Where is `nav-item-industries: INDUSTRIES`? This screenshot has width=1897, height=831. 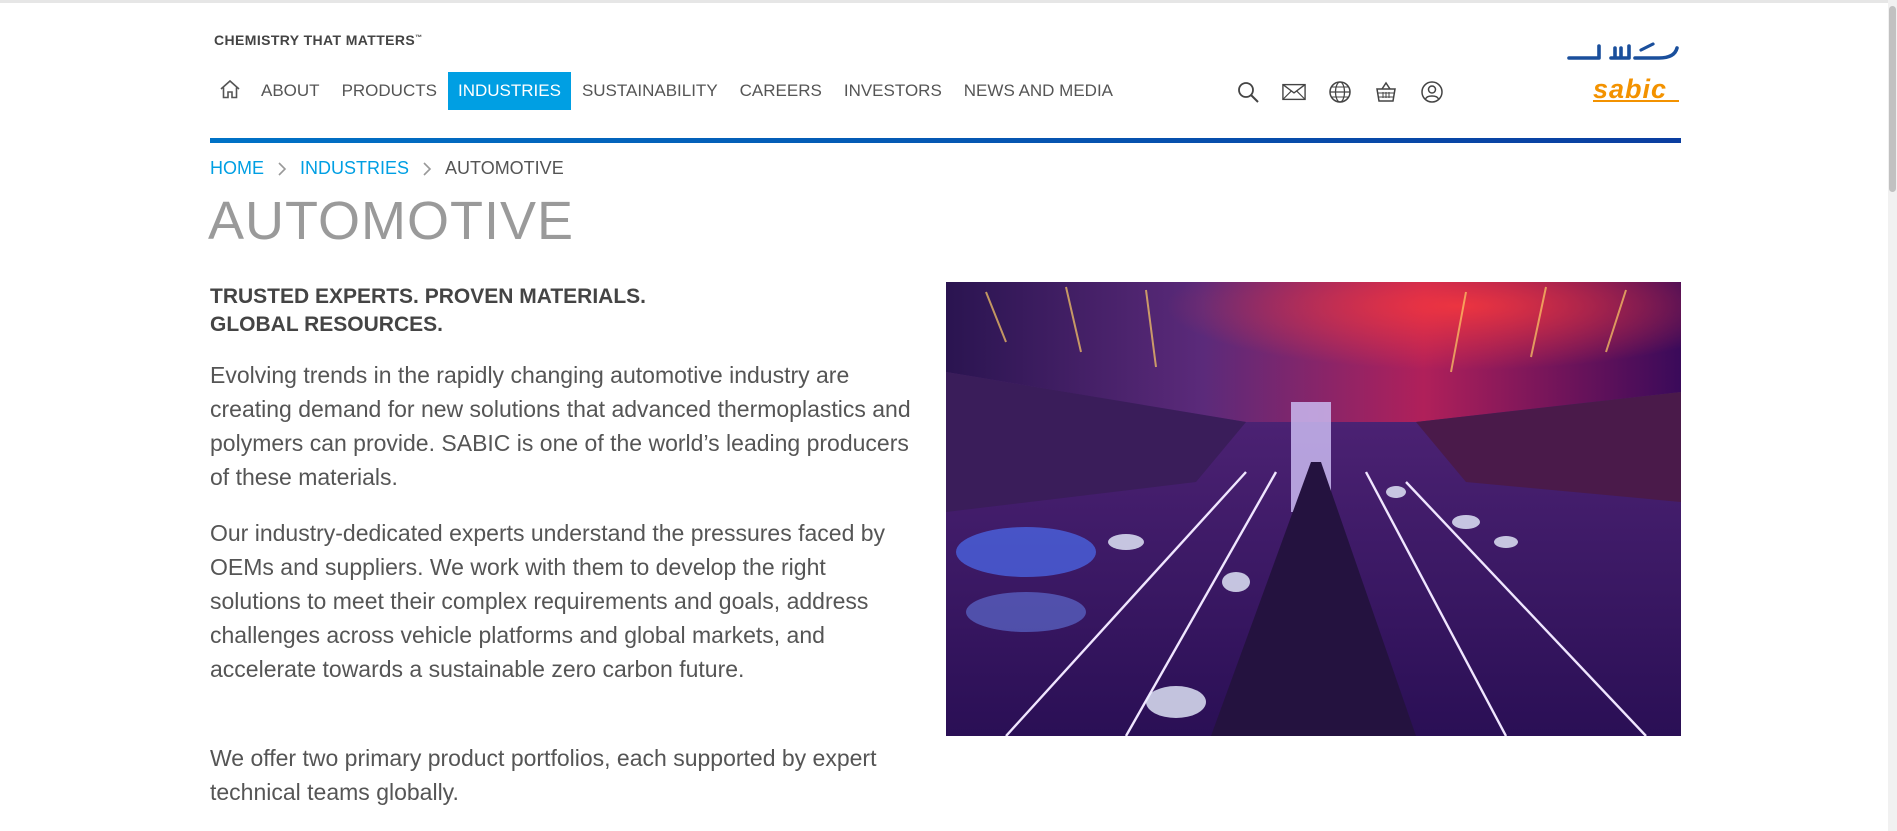 nav-item-industries: INDUSTRIES is located at coordinates (509, 91).